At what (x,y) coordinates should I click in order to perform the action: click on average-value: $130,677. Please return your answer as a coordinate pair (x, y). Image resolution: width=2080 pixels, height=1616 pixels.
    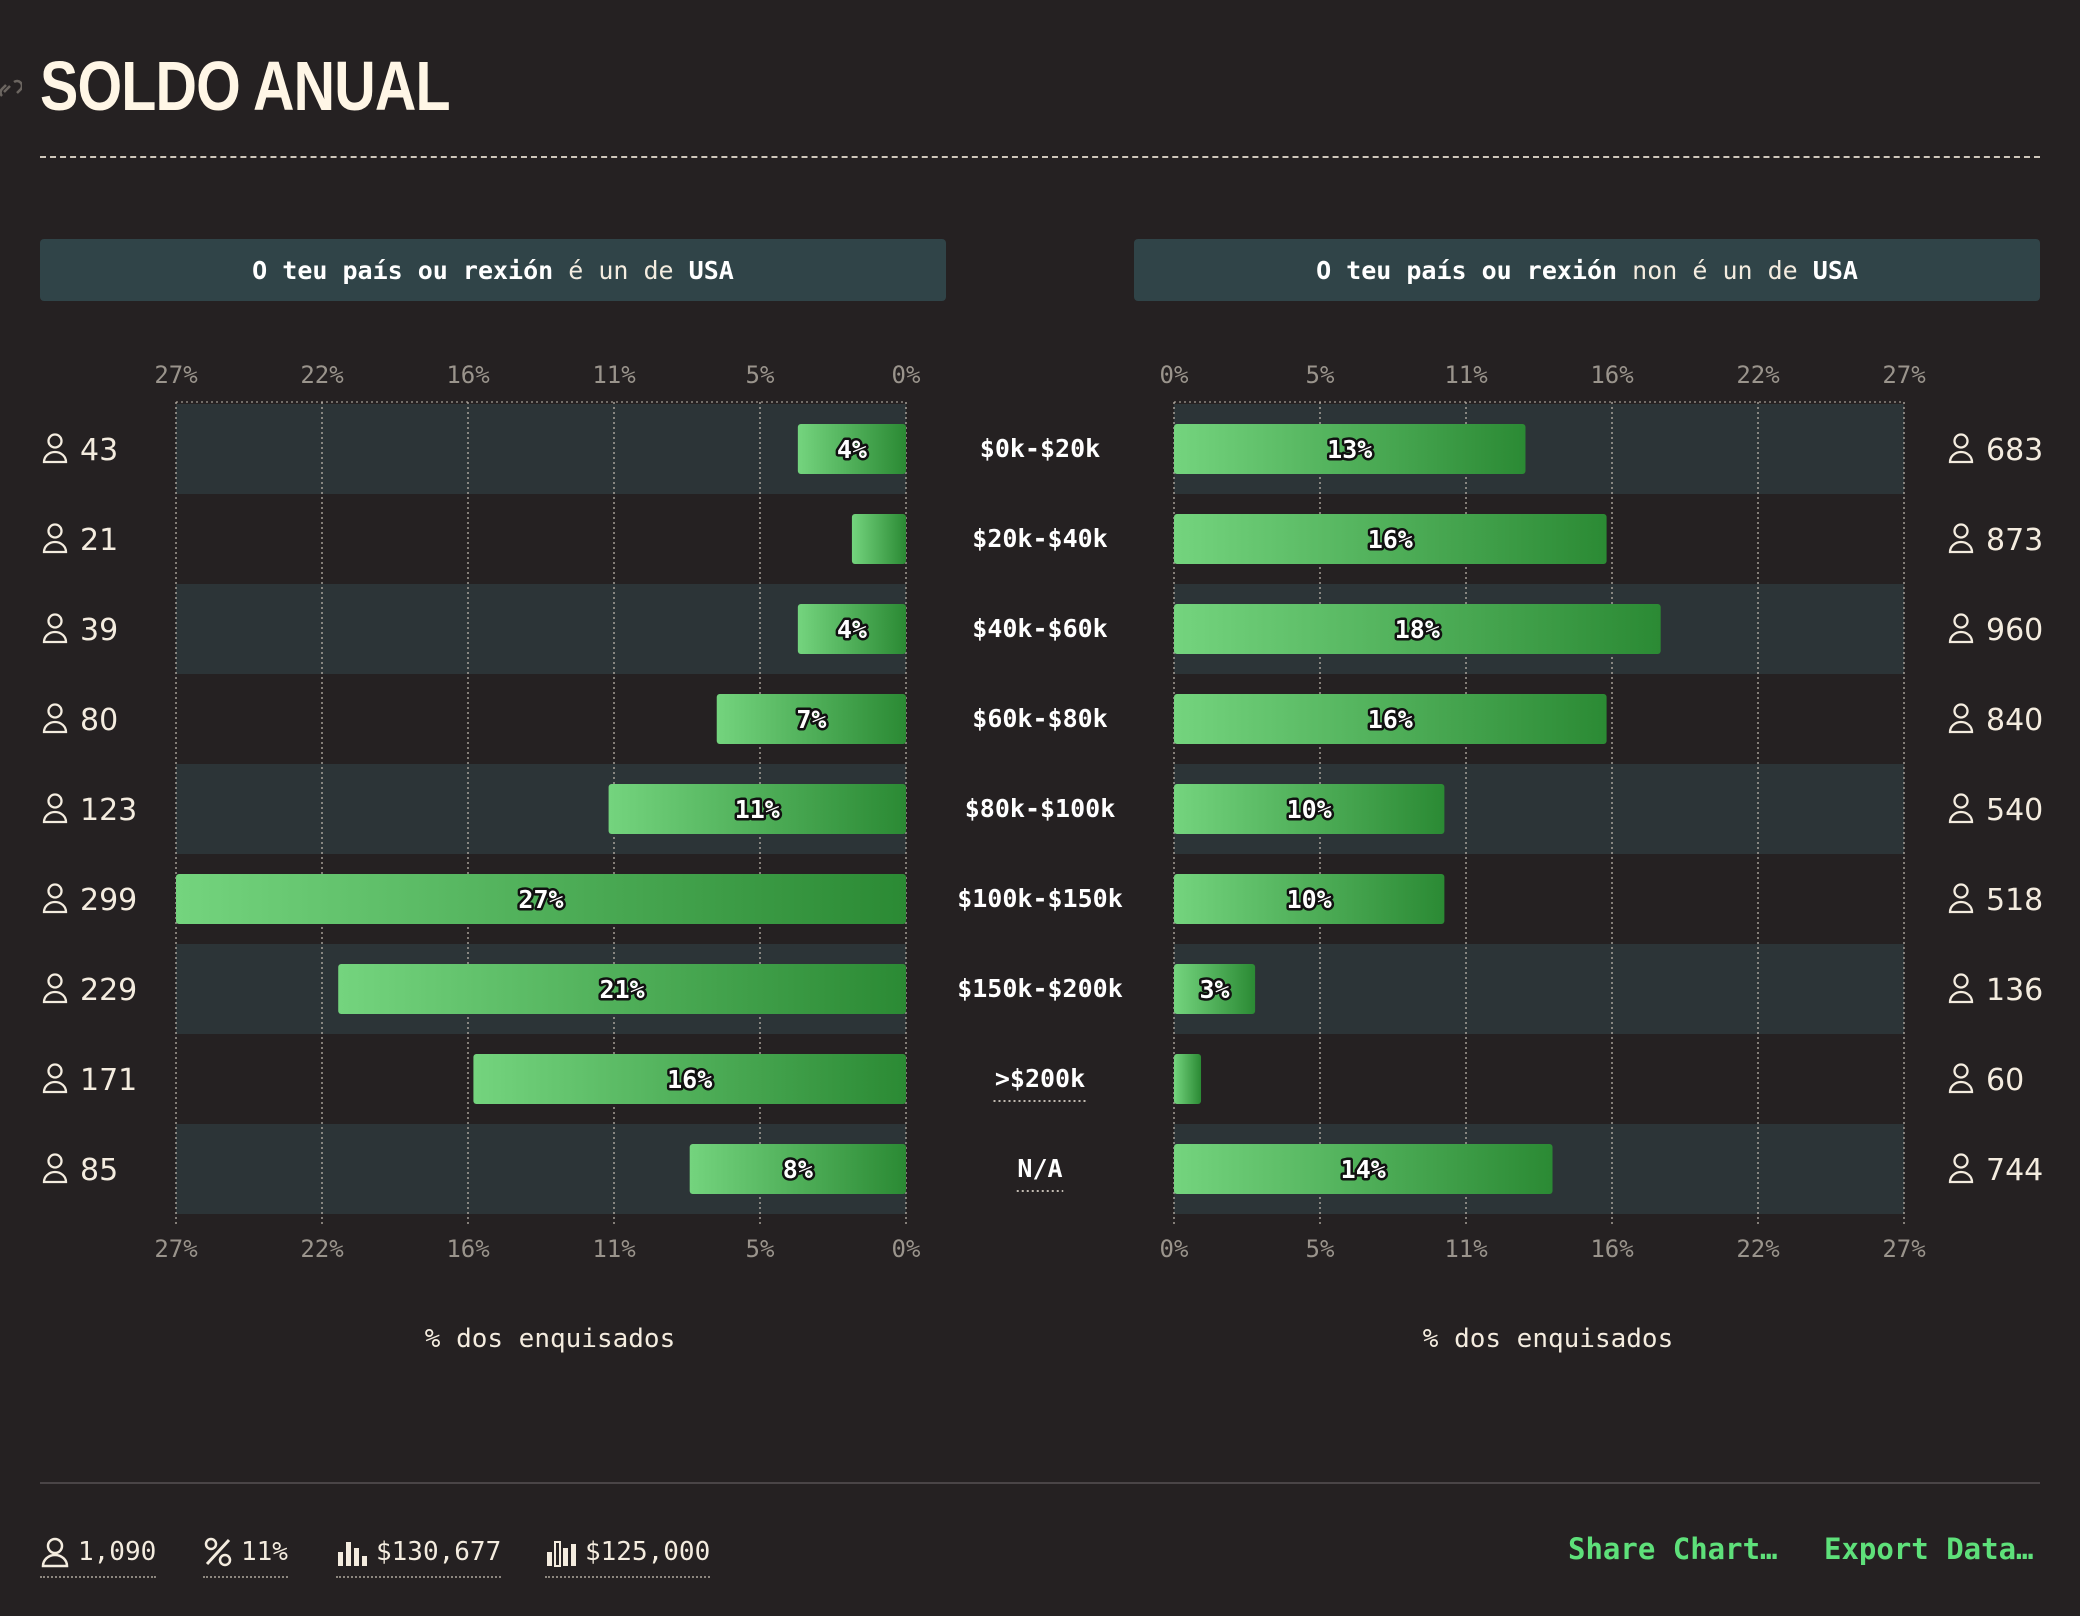
    Looking at the image, I should click on (439, 1552).